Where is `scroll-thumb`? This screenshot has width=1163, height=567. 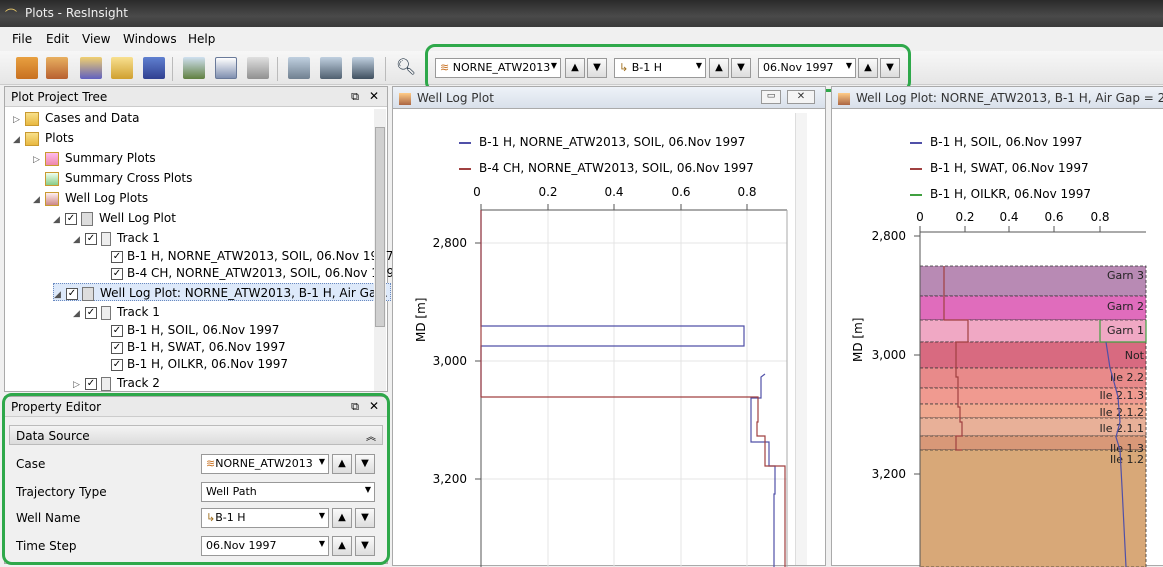
scroll-thumb is located at coordinates (380, 227).